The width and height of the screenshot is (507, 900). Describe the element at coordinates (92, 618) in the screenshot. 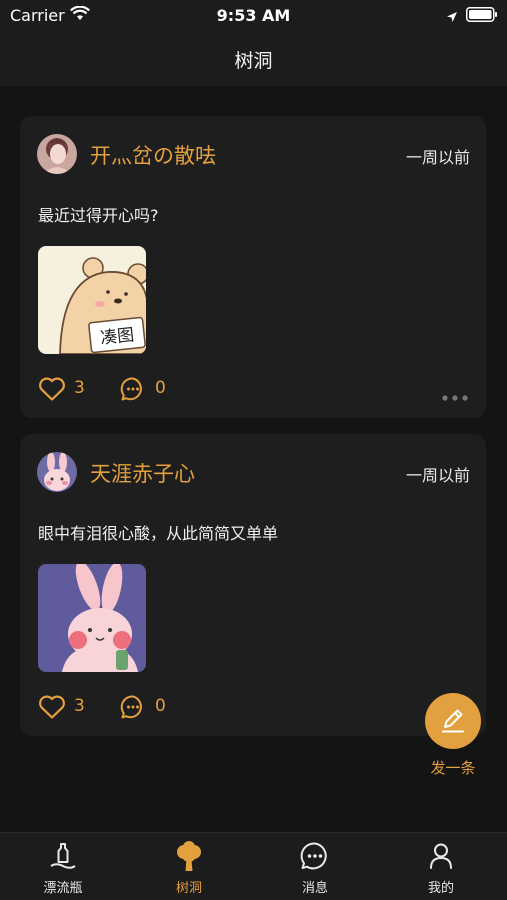

I see `post-image` at that location.